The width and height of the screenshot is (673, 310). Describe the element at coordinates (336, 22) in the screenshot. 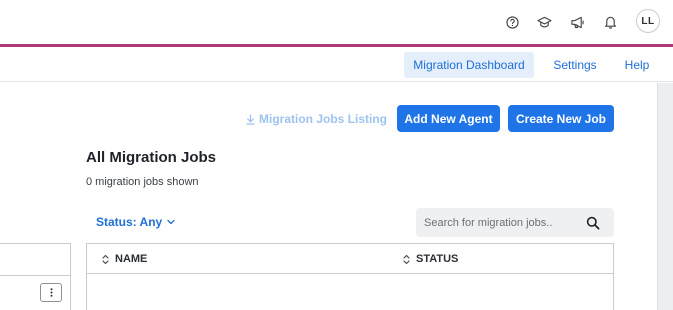

I see `top-bar: LL` at that location.